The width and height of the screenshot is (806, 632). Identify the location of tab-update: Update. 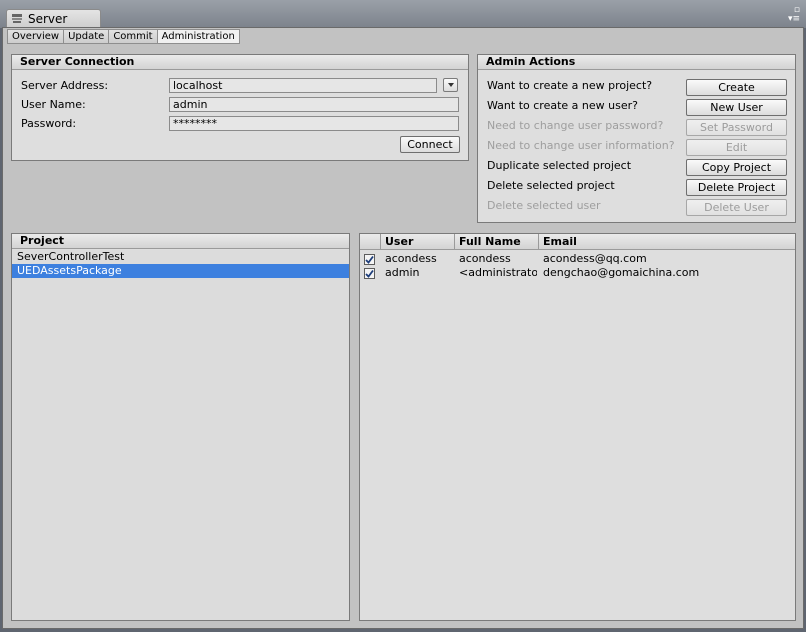
(87, 36).